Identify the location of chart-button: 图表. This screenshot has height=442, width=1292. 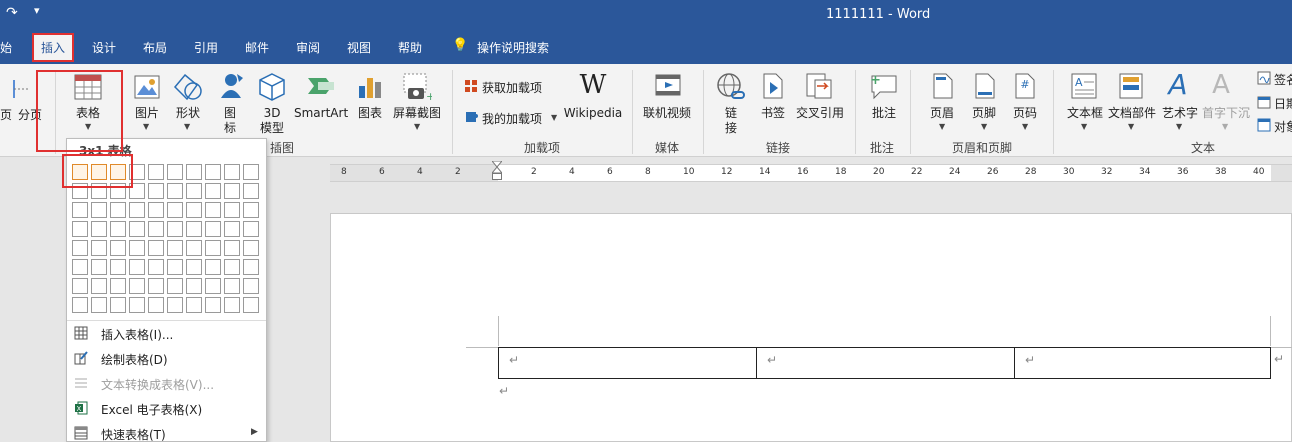
(370, 113).